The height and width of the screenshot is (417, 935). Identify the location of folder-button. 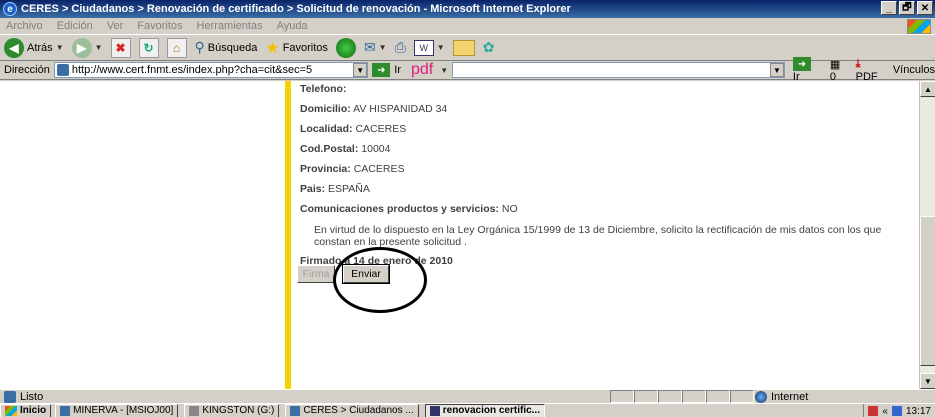
(463, 47).